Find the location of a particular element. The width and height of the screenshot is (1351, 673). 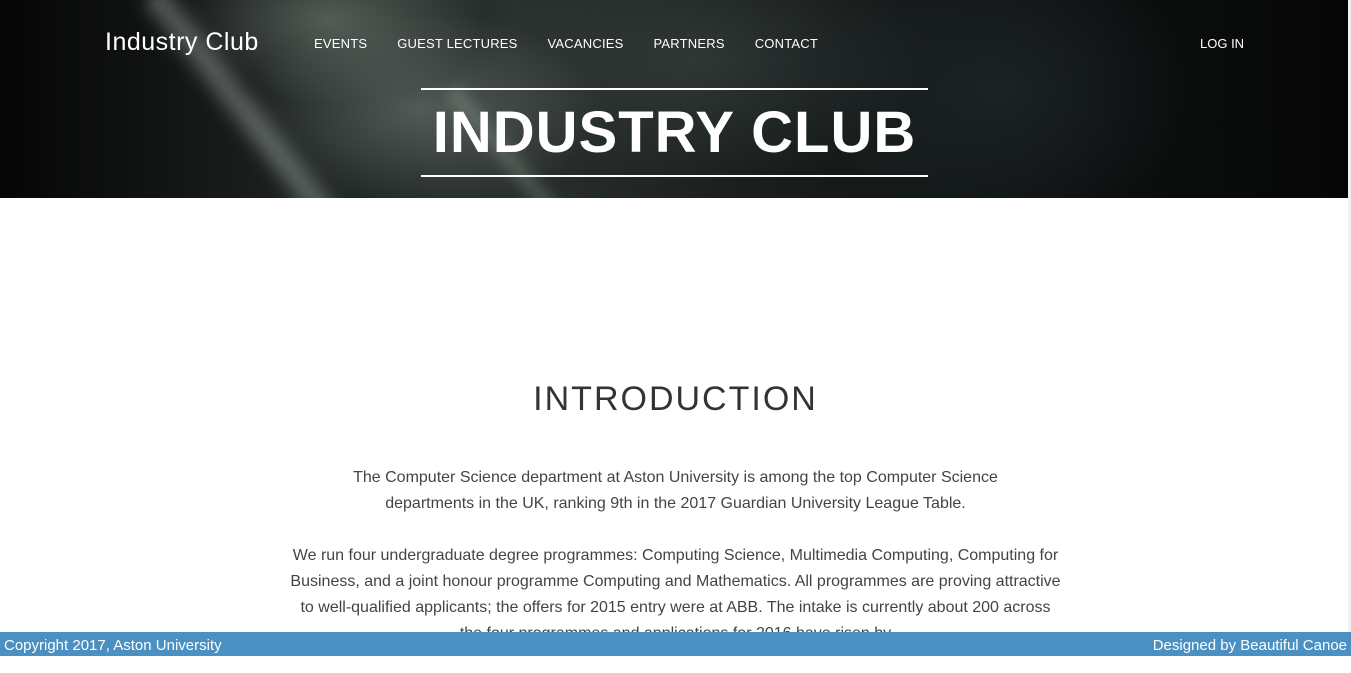

nav-item-partners: PARTNERS is located at coordinates (689, 43).